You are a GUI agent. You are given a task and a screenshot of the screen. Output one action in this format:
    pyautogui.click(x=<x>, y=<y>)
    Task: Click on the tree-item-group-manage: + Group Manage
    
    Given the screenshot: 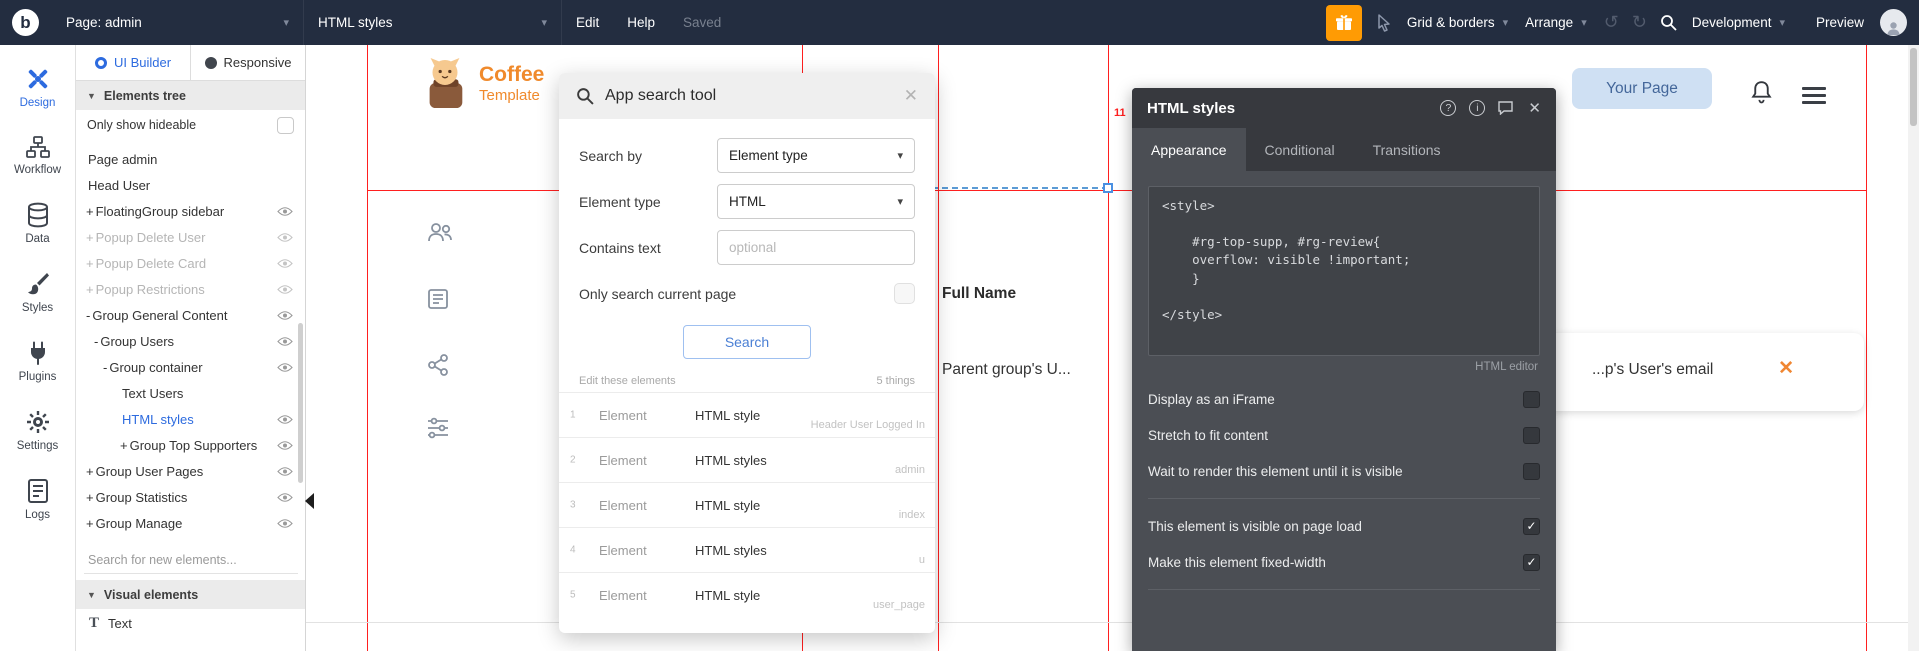 What is the action you would take?
    pyautogui.click(x=190, y=523)
    